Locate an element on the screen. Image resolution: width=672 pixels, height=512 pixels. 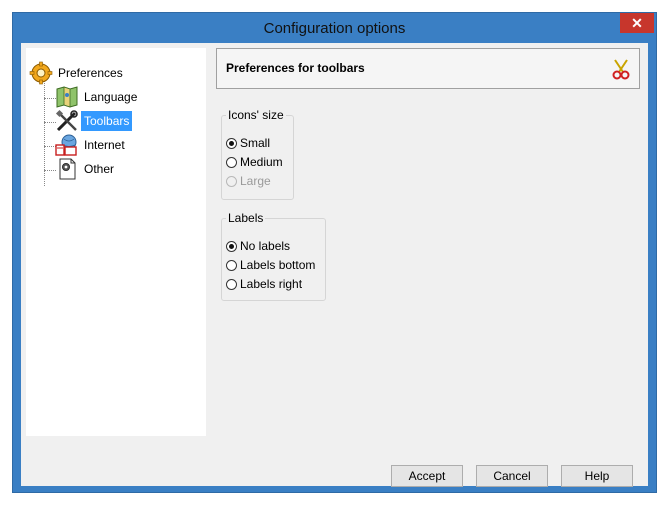
radio-labels-right: Labels right is located at coordinates (264, 284).